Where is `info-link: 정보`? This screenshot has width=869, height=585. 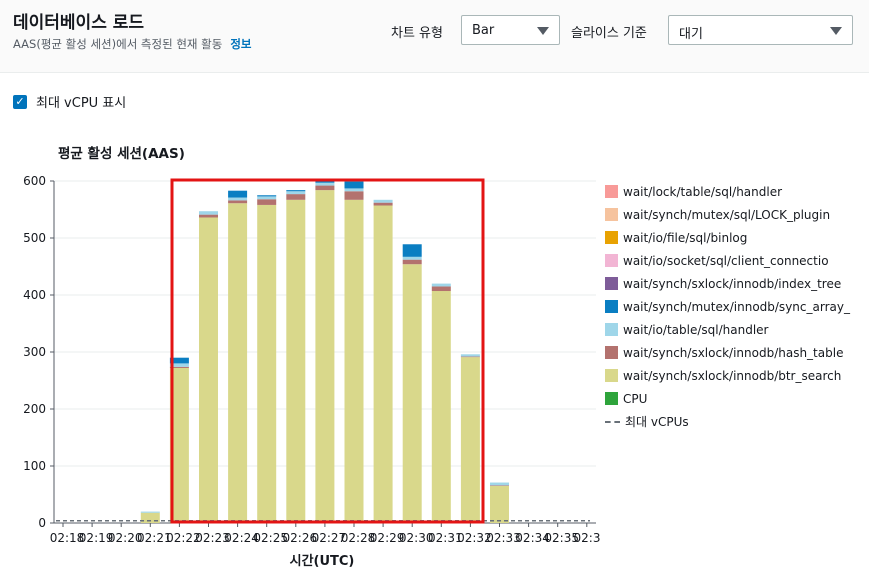
info-link: 정보 is located at coordinates (240, 44).